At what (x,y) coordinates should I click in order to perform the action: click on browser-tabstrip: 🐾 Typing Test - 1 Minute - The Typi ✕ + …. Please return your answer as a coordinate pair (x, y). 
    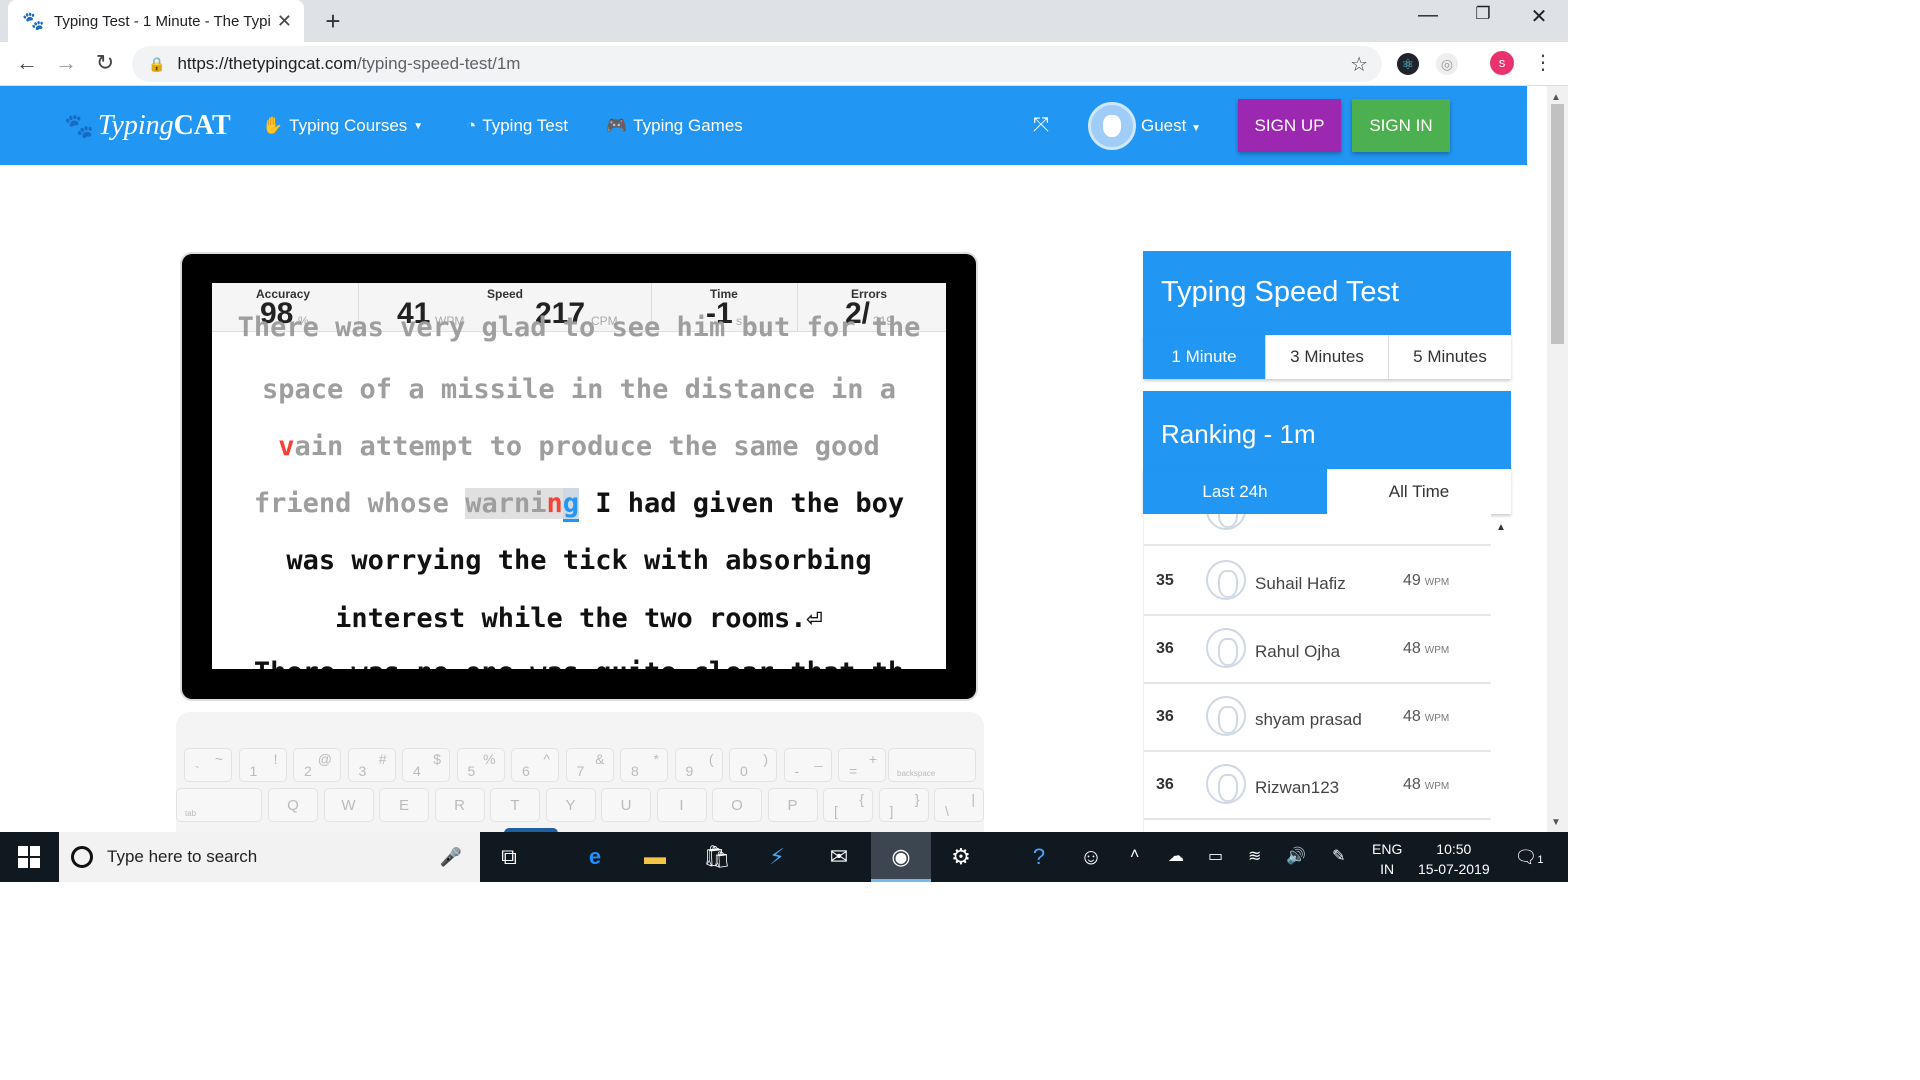
    Looking at the image, I should click on (784, 21).